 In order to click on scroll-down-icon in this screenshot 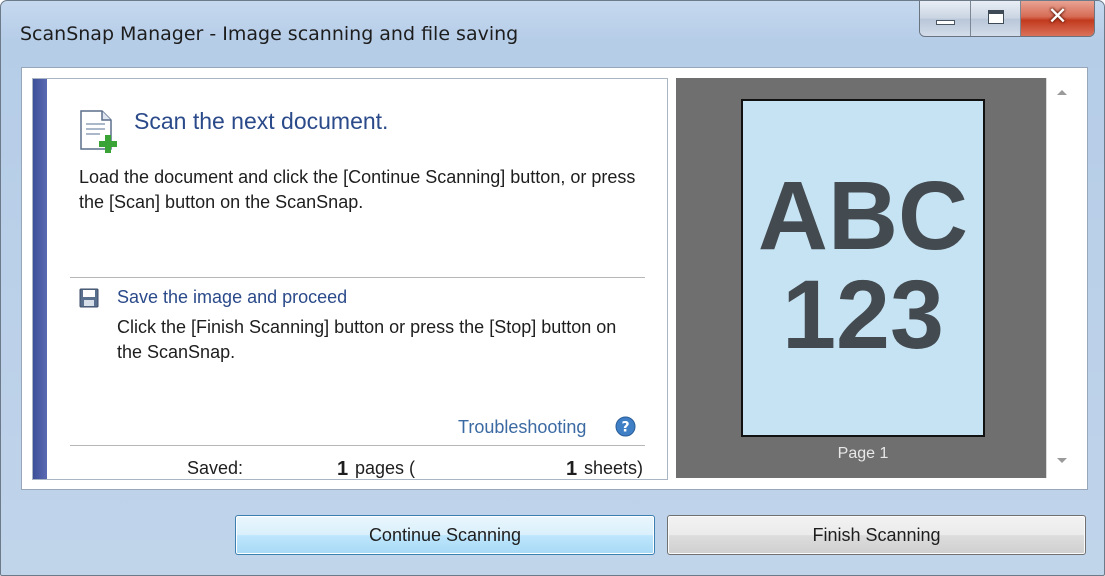, I will do `click(1062, 460)`.